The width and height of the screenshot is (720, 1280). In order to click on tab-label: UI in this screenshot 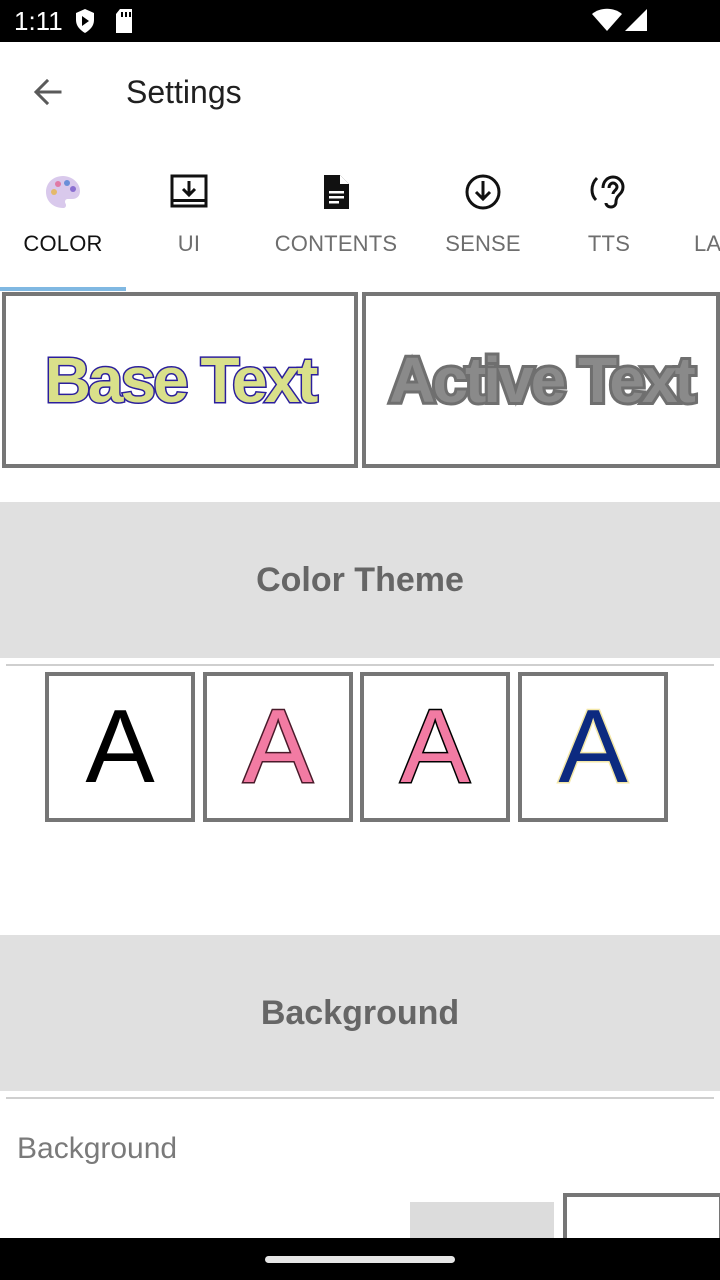, I will do `click(189, 243)`.